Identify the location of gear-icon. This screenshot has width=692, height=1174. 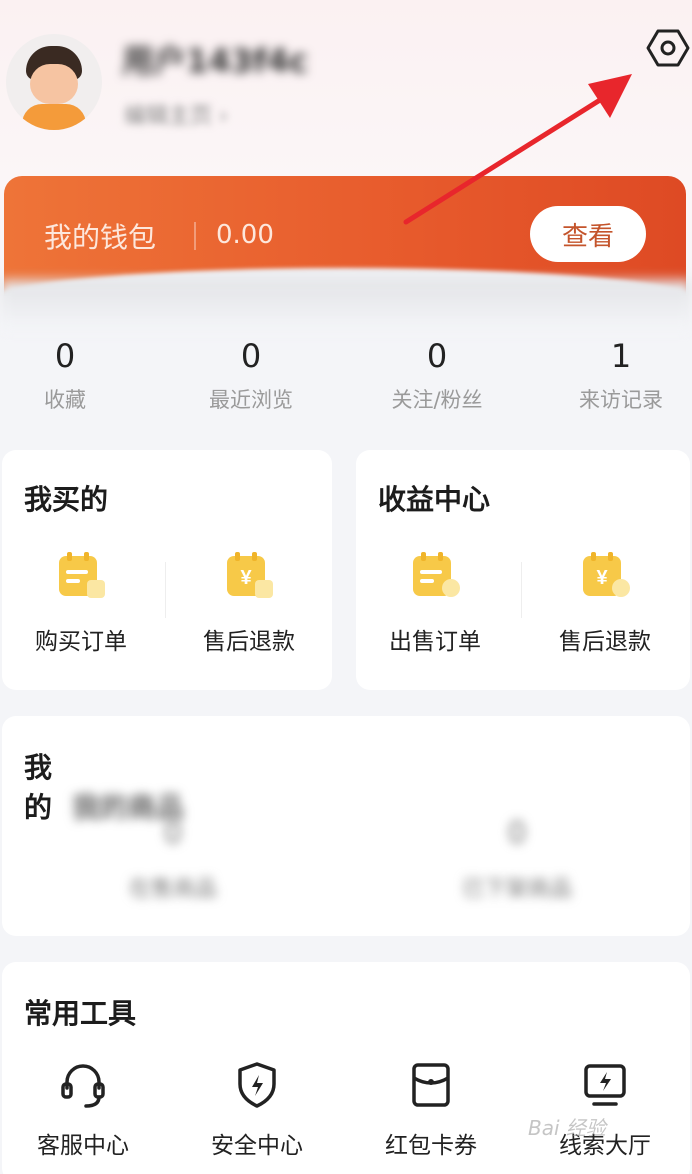
(668, 48).